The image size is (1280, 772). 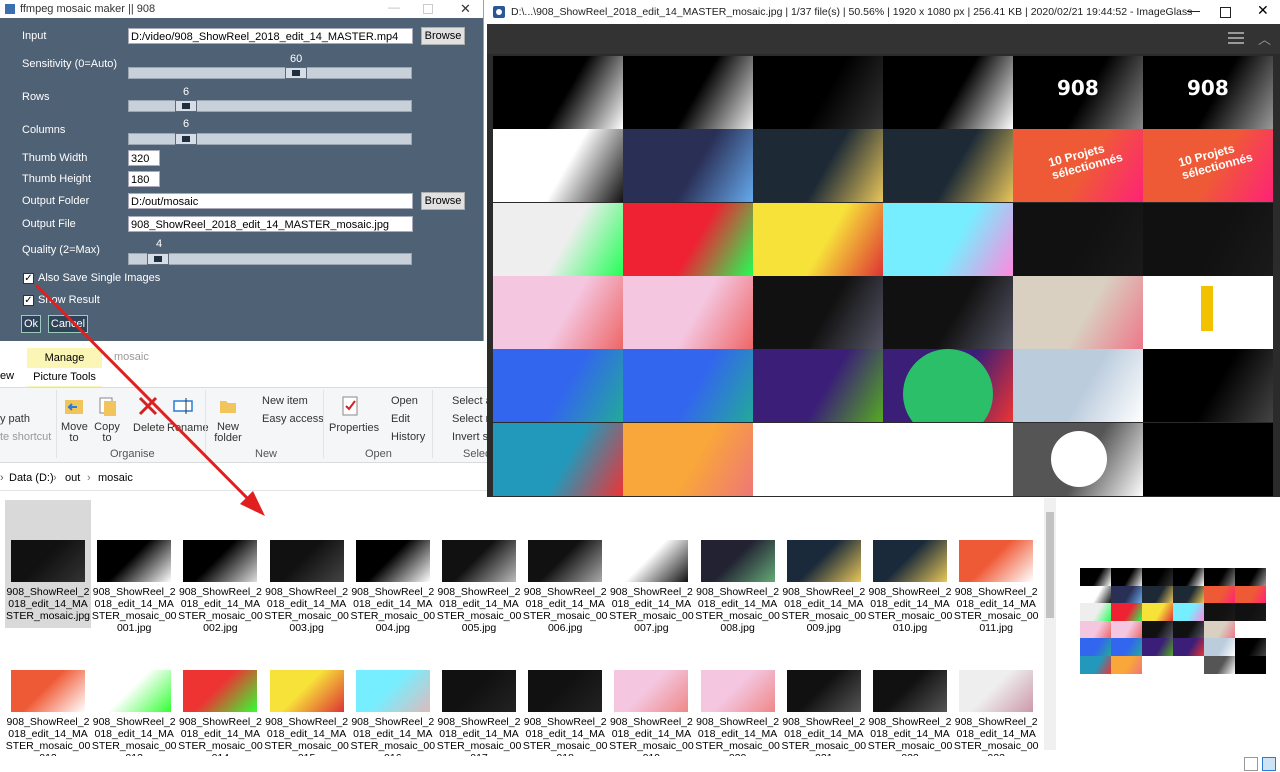 What do you see at coordinates (148, 406) in the screenshot?
I see `delete-icon` at bounding box center [148, 406].